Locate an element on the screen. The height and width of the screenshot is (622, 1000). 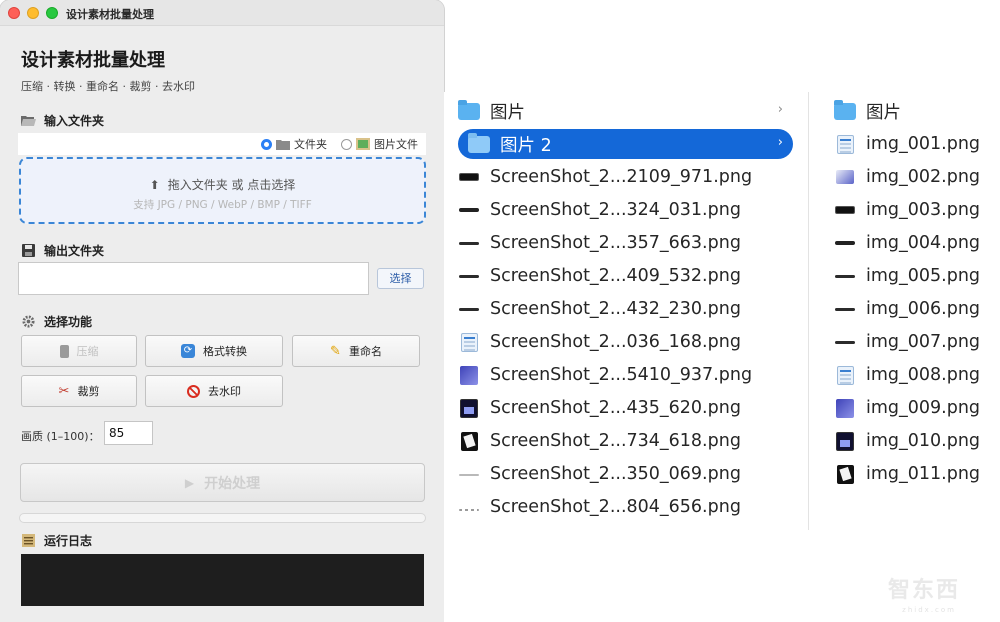
file-item: ScreenShot_2...324_031.png is located at coordinates (625, 210).